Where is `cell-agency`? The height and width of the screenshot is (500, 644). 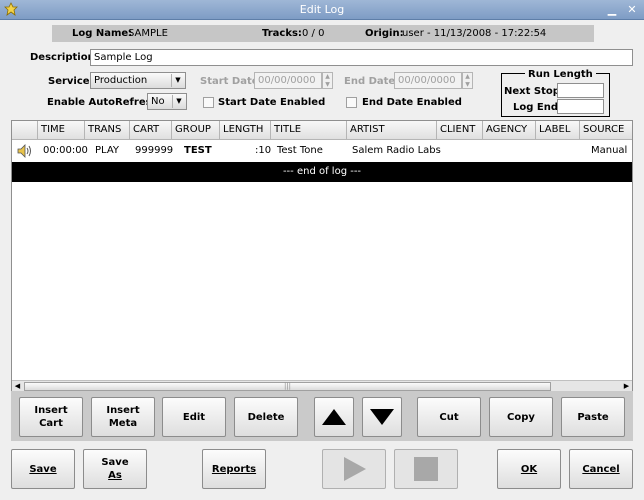
cell-agency is located at coordinates (486, 150).